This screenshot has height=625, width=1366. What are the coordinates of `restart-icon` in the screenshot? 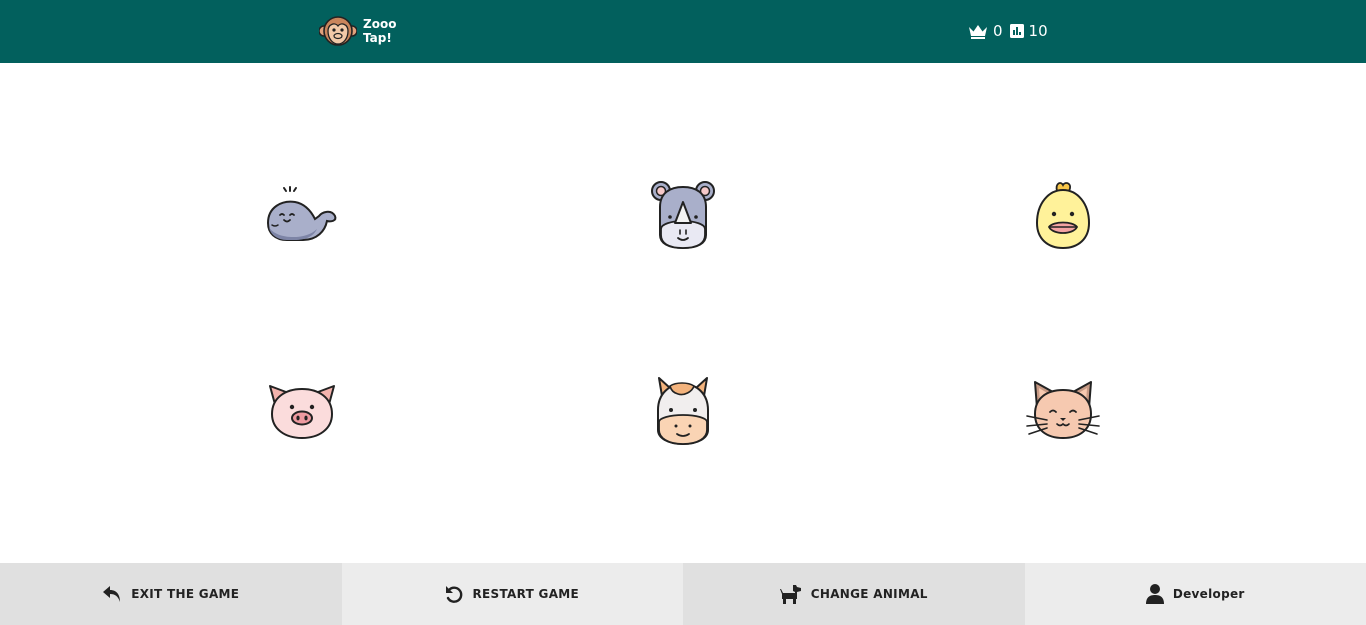 It's located at (454, 594).